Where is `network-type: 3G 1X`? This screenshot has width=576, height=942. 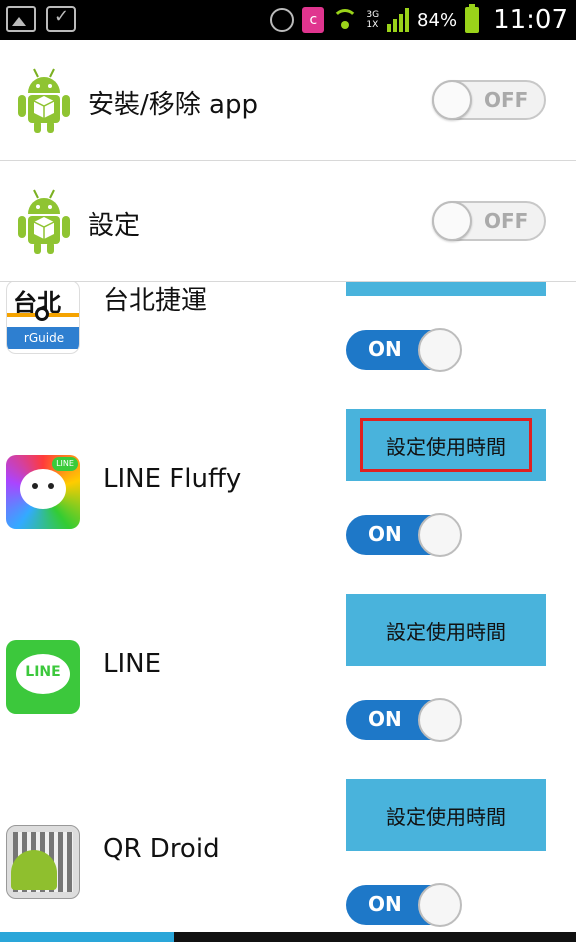 network-type: 3G 1X is located at coordinates (373, 20).